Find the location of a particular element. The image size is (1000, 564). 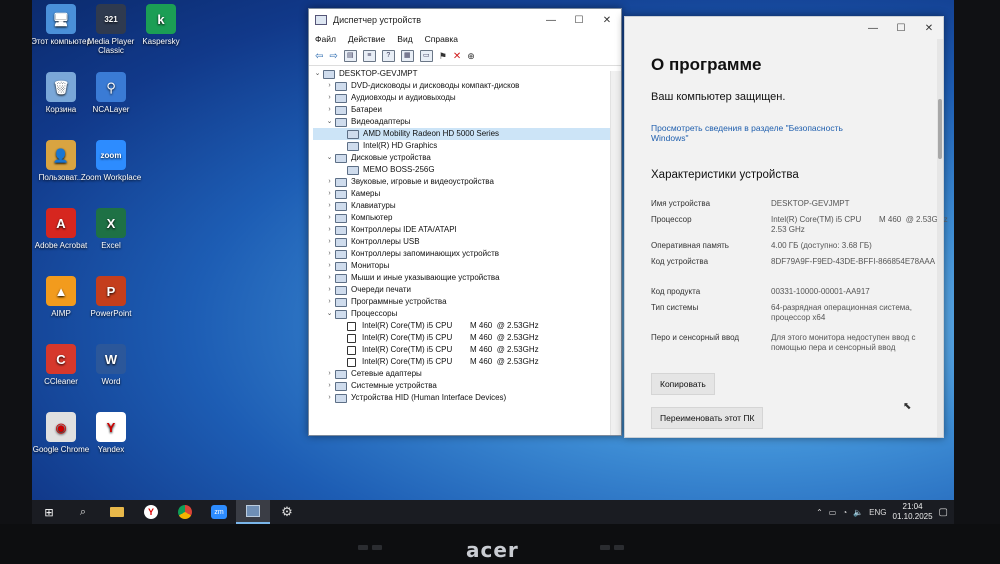

clock: 21:04 01.10.2025 is located at coordinates (913, 512).